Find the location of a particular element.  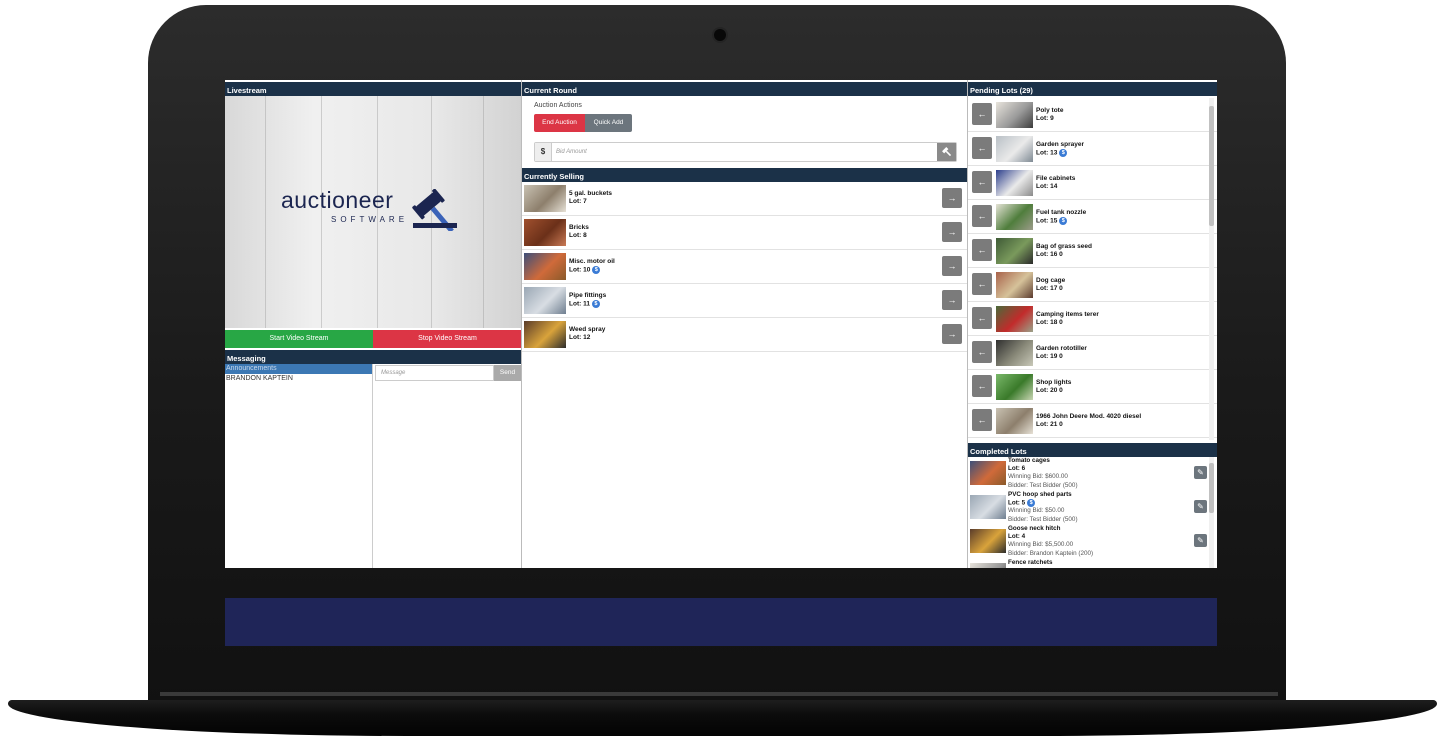

pending-lot-row: ← Fuel tank nozzle Lot: 15 $ is located at coordinates (1092, 217).